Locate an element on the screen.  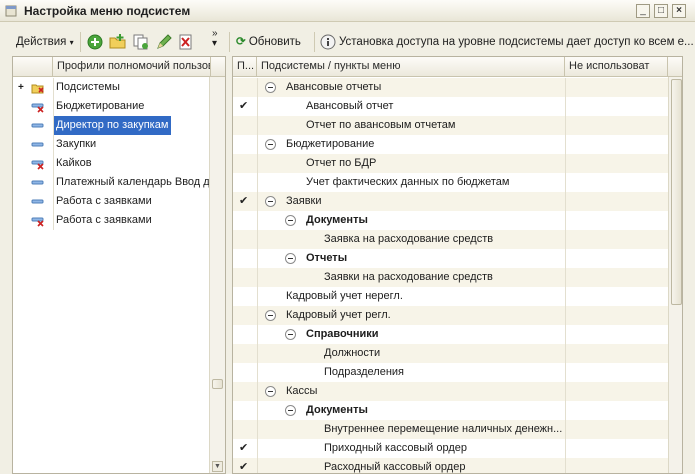
menu-item-label: Заявка на расходование средств is located at coordinates (409, 239).